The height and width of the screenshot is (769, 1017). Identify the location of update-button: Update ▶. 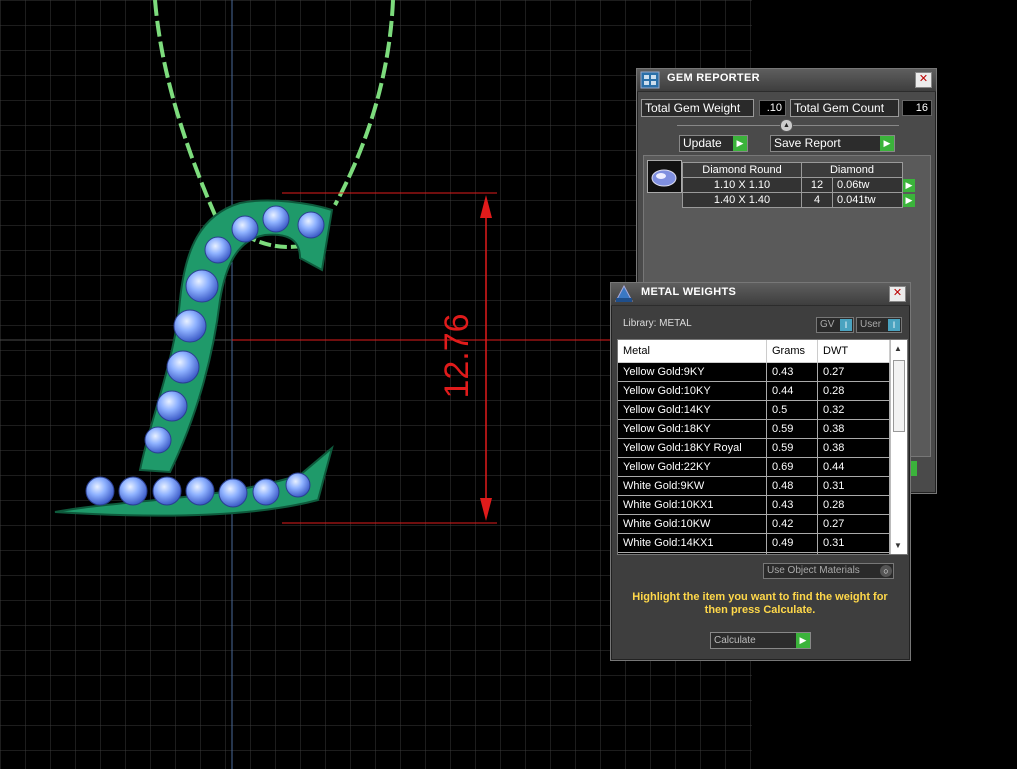
(713, 143).